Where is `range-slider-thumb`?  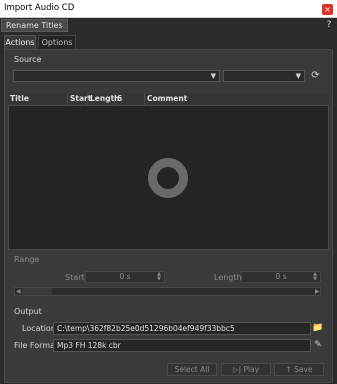 range-slider-thumb is located at coordinates (37, 291).